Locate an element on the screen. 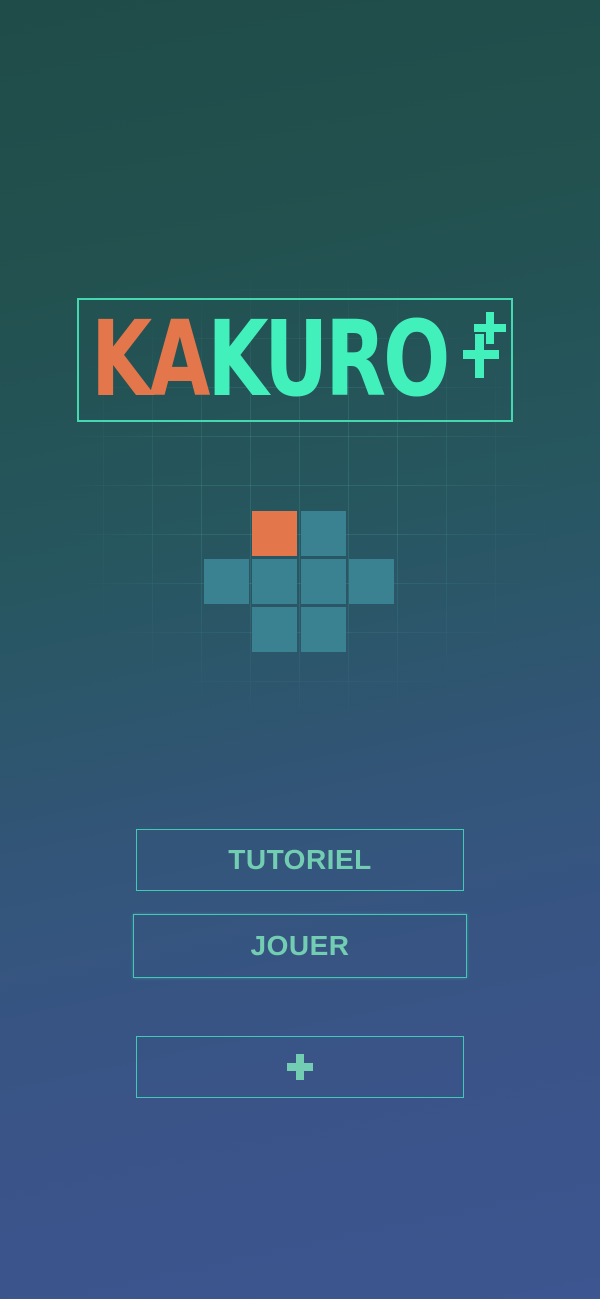 Image resolution: width=600 pixels, height=1299 pixels. plus-icon is located at coordinates (300, 1067).